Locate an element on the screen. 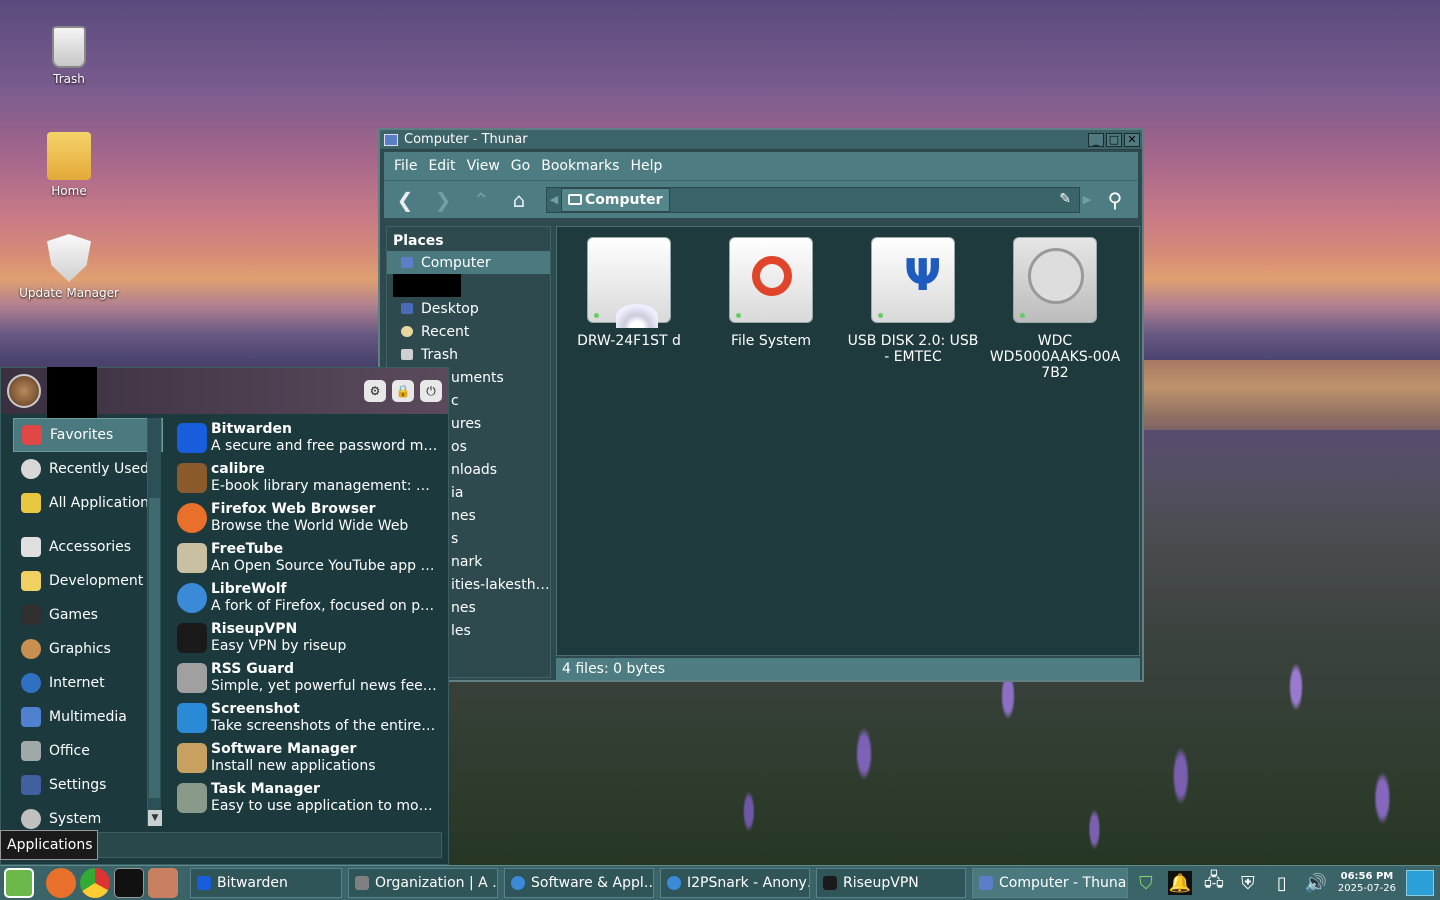 The height and width of the screenshot is (900, 1440). category-graphics: Graphics is located at coordinates (88, 649).